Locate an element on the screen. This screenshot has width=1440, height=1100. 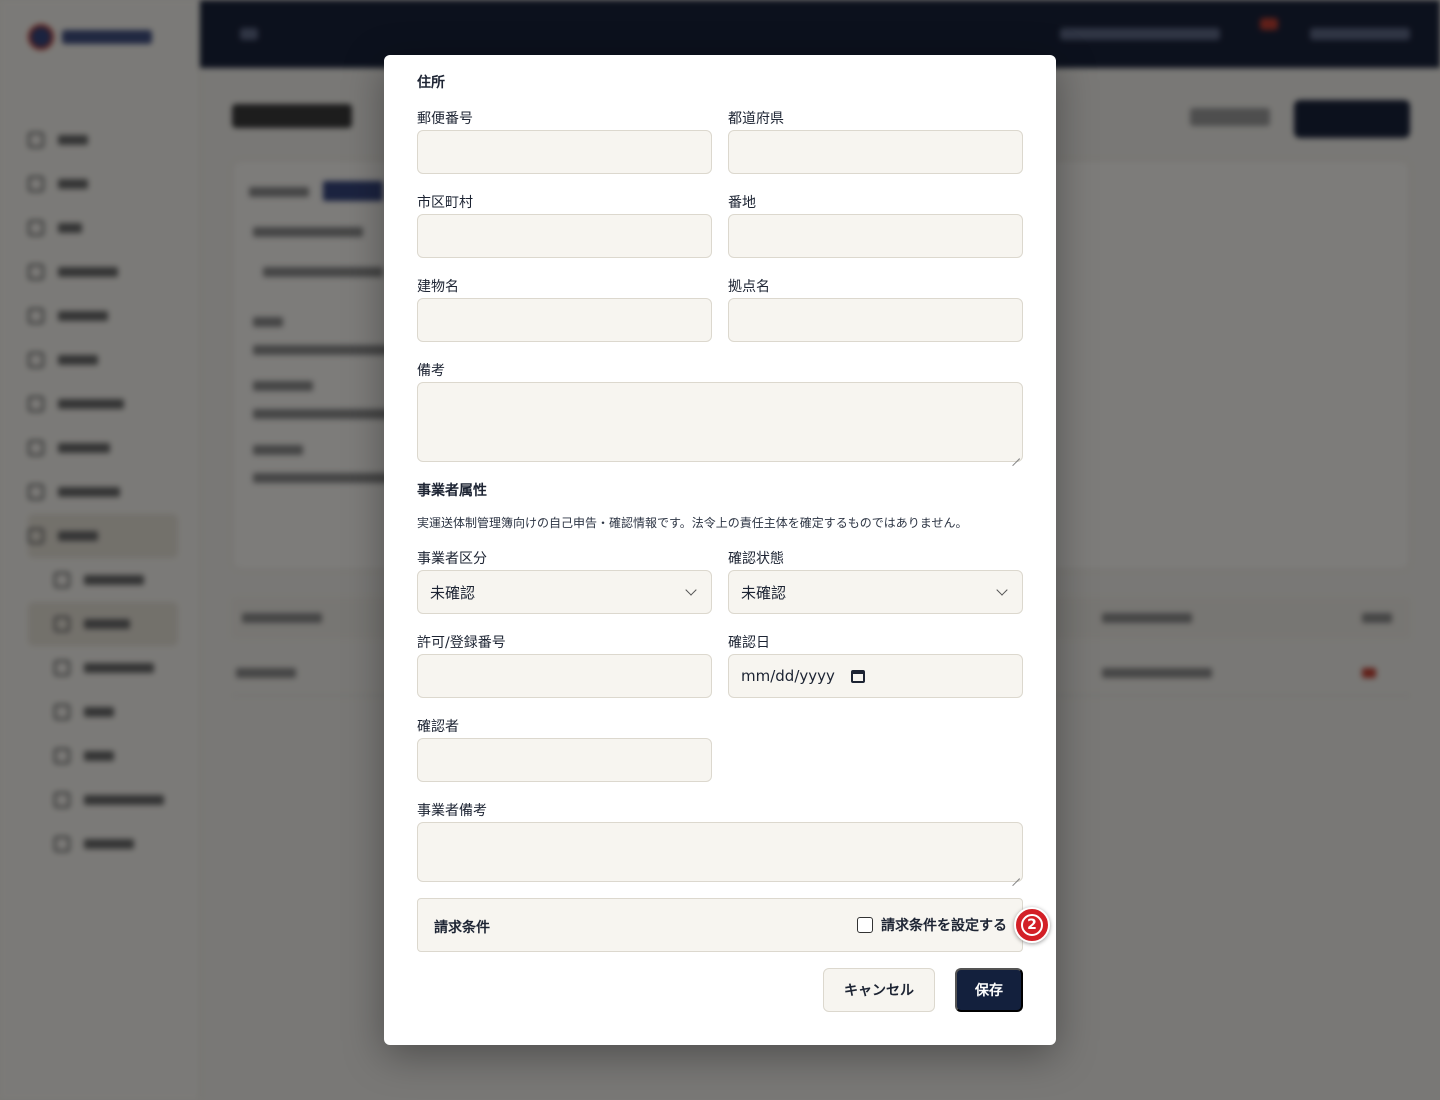
building-input is located at coordinates (564, 320).